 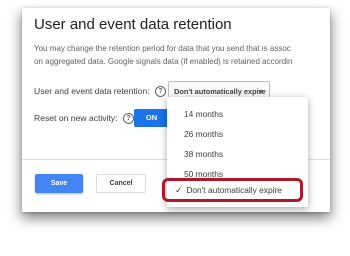 What do you see at coordinates (237, 154) in the screenshot?
I see `option-38-months: 38 months` at bounding box center [237, 154].